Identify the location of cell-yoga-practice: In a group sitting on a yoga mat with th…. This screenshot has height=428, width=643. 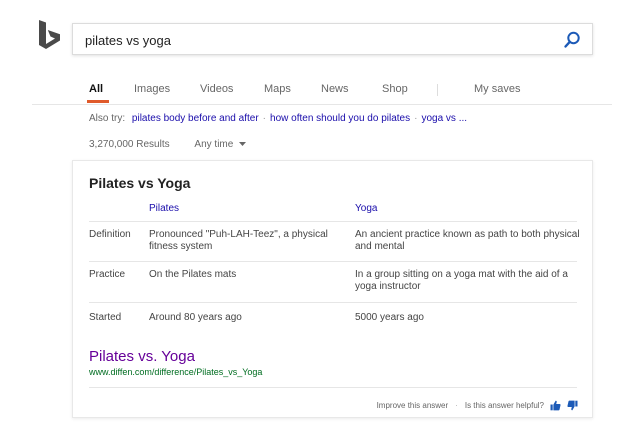
(461, 280).